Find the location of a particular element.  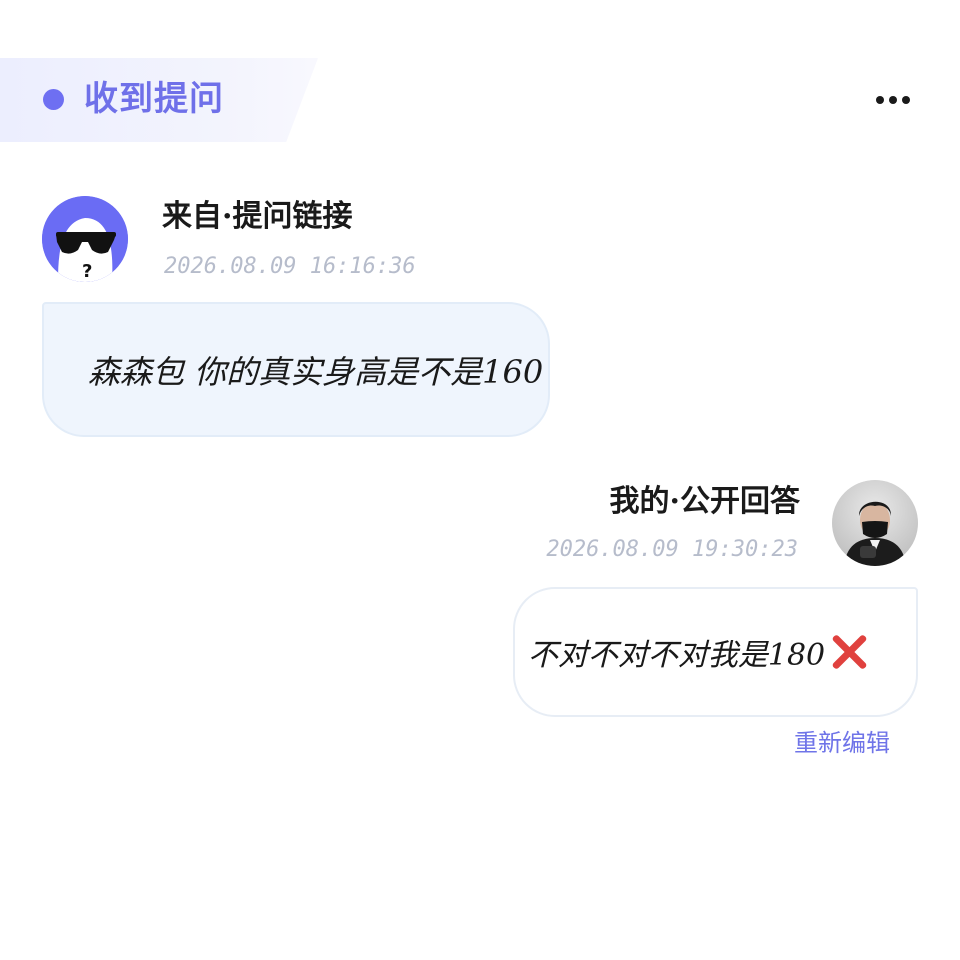

asker-avatar: ? is located at coordinates (85, 239).